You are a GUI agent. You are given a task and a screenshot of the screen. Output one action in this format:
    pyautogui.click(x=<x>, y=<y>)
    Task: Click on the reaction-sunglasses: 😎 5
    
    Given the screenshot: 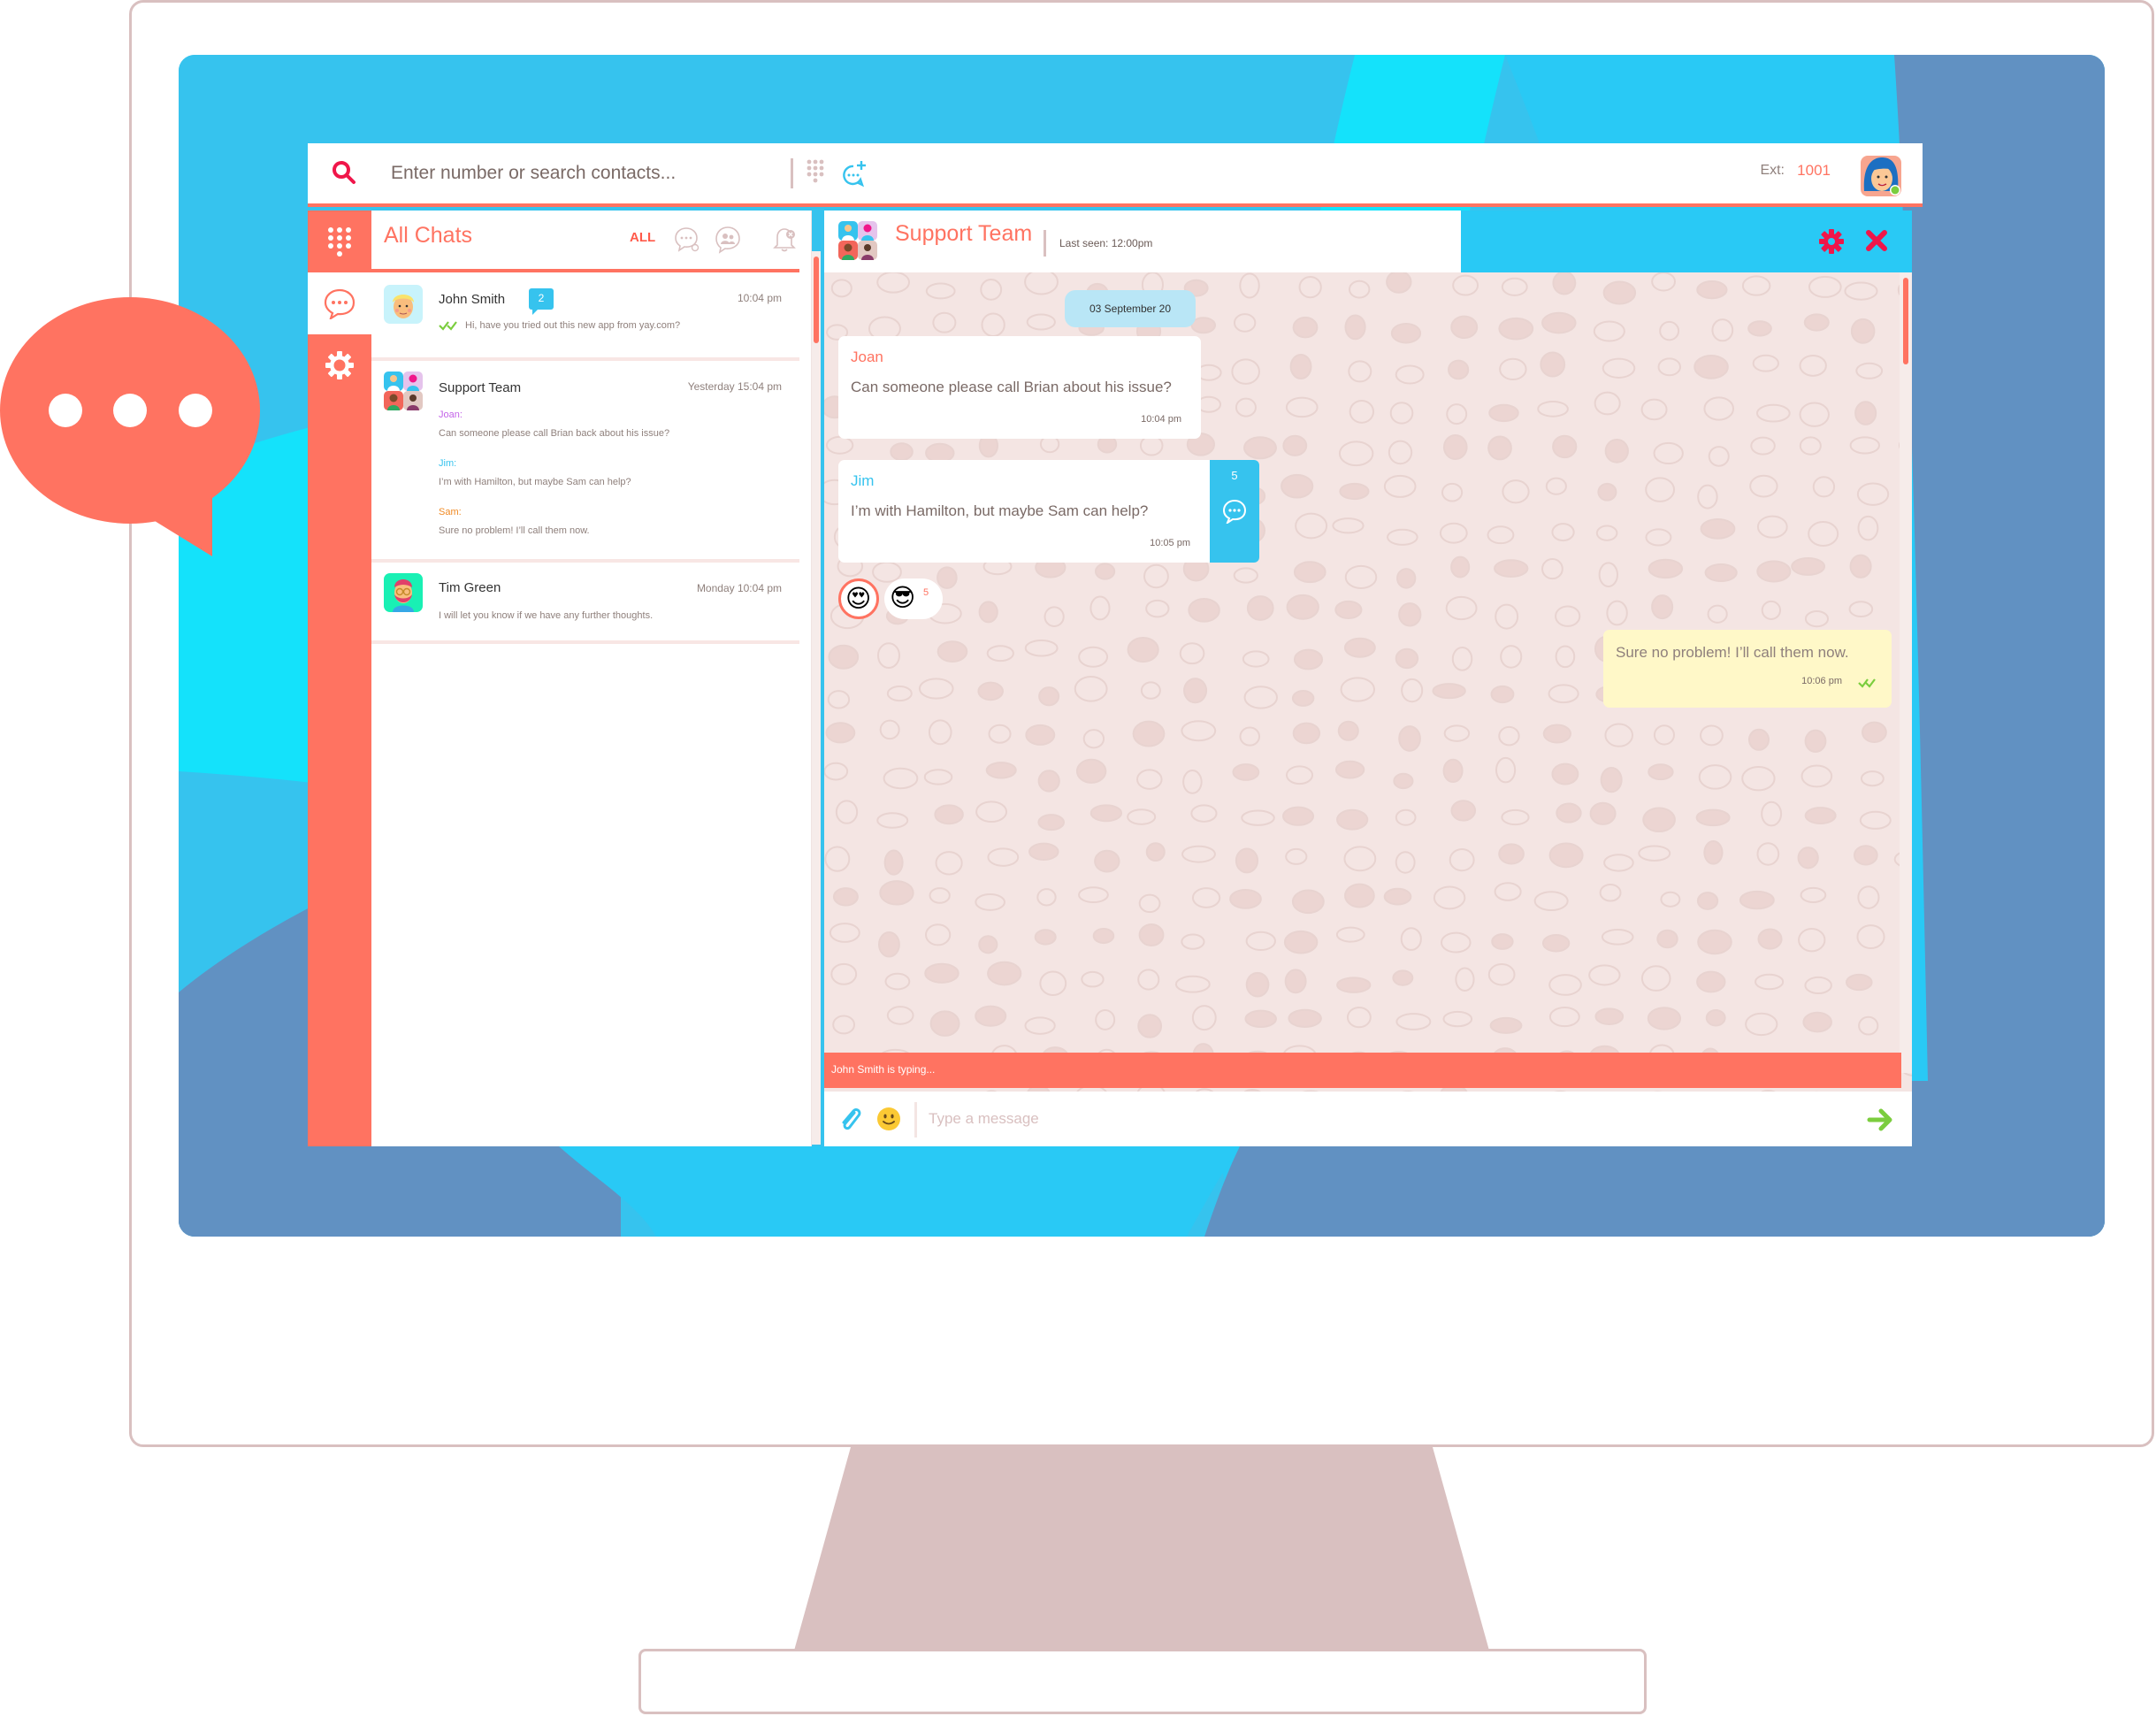 What is the action you would take?
    pyautogui.click(x=913, y=598)
    